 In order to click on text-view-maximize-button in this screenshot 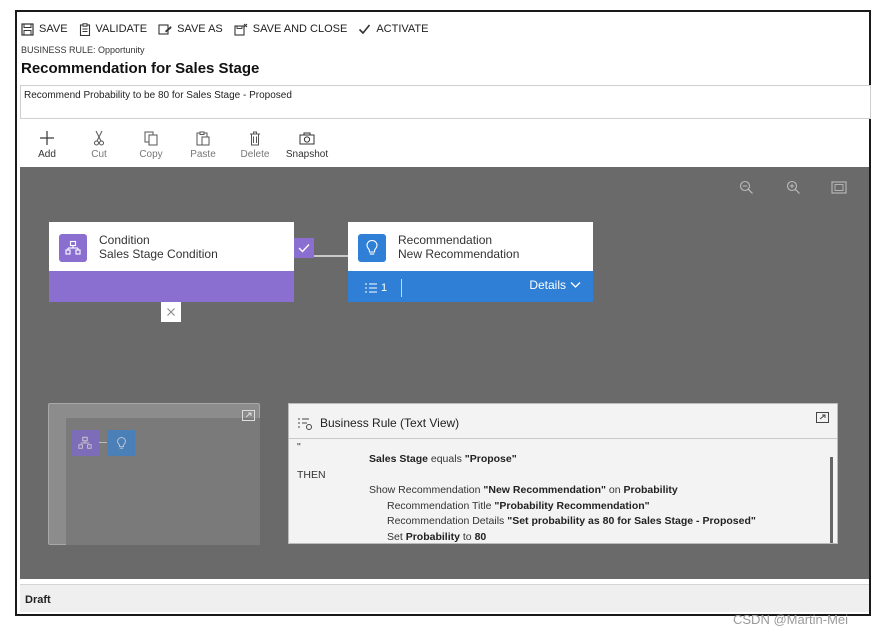, I will do `click(822, 419)`.